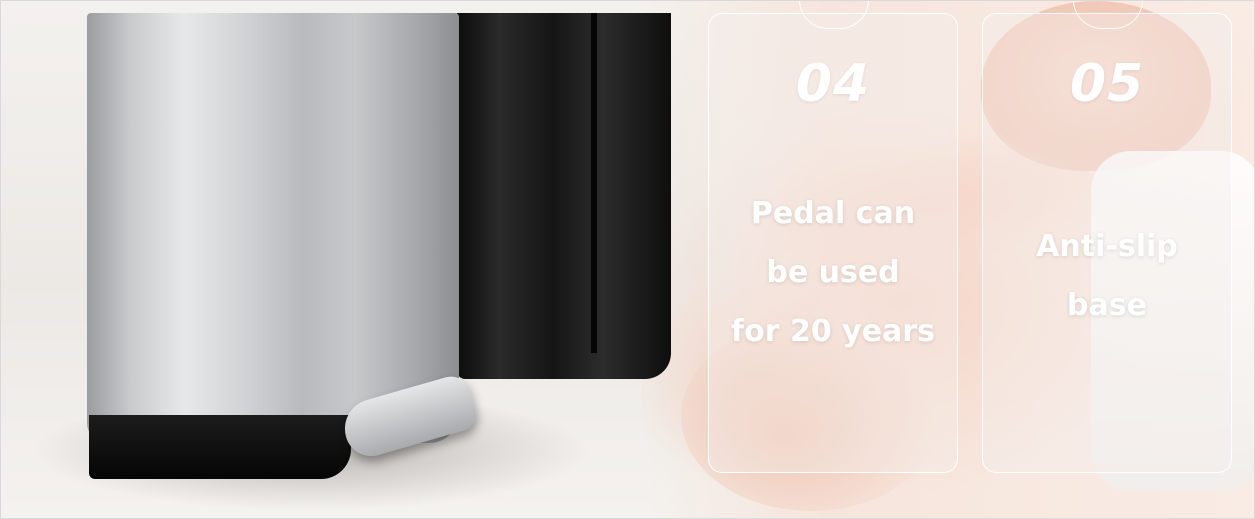 The width and height of the screenshot is (1255, 519). Describe the element at coordinates (1107, 246) in the screenshot. I see `feature-line: Anti-slip` at that location.